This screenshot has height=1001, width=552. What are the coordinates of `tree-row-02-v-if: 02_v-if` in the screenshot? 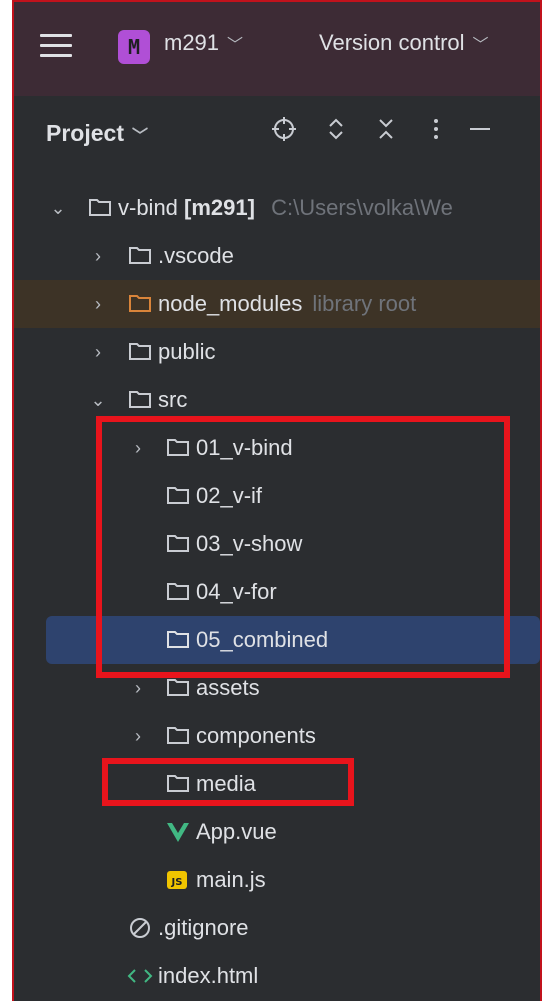 It's located at (277, 496).